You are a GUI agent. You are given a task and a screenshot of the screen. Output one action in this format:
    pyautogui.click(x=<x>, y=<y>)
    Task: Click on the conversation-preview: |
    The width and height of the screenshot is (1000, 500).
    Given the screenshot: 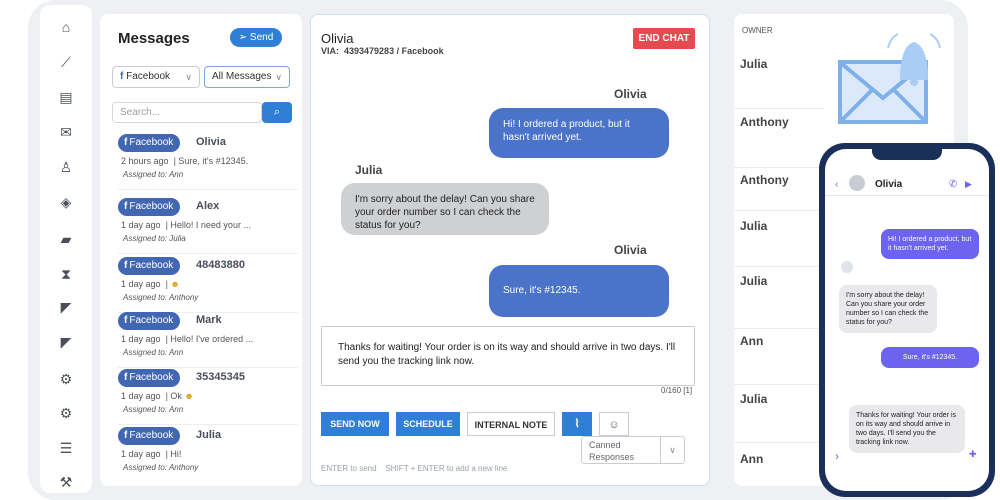 What is the action you would take?
    pyautogui.click(x=166, y=284)
    